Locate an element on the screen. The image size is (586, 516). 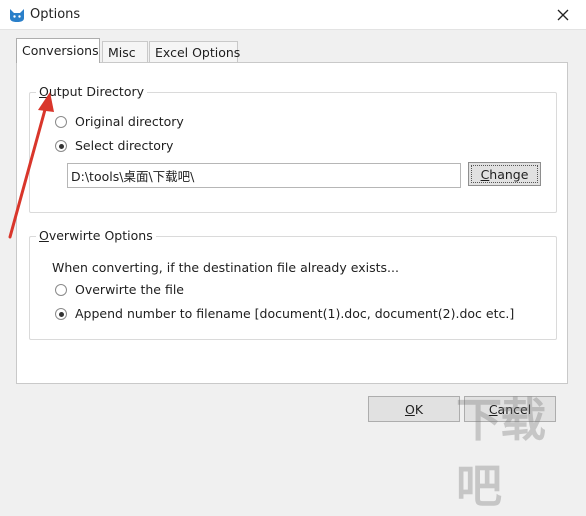
annotation-arrow-icon is located at coordinates (31, 165).